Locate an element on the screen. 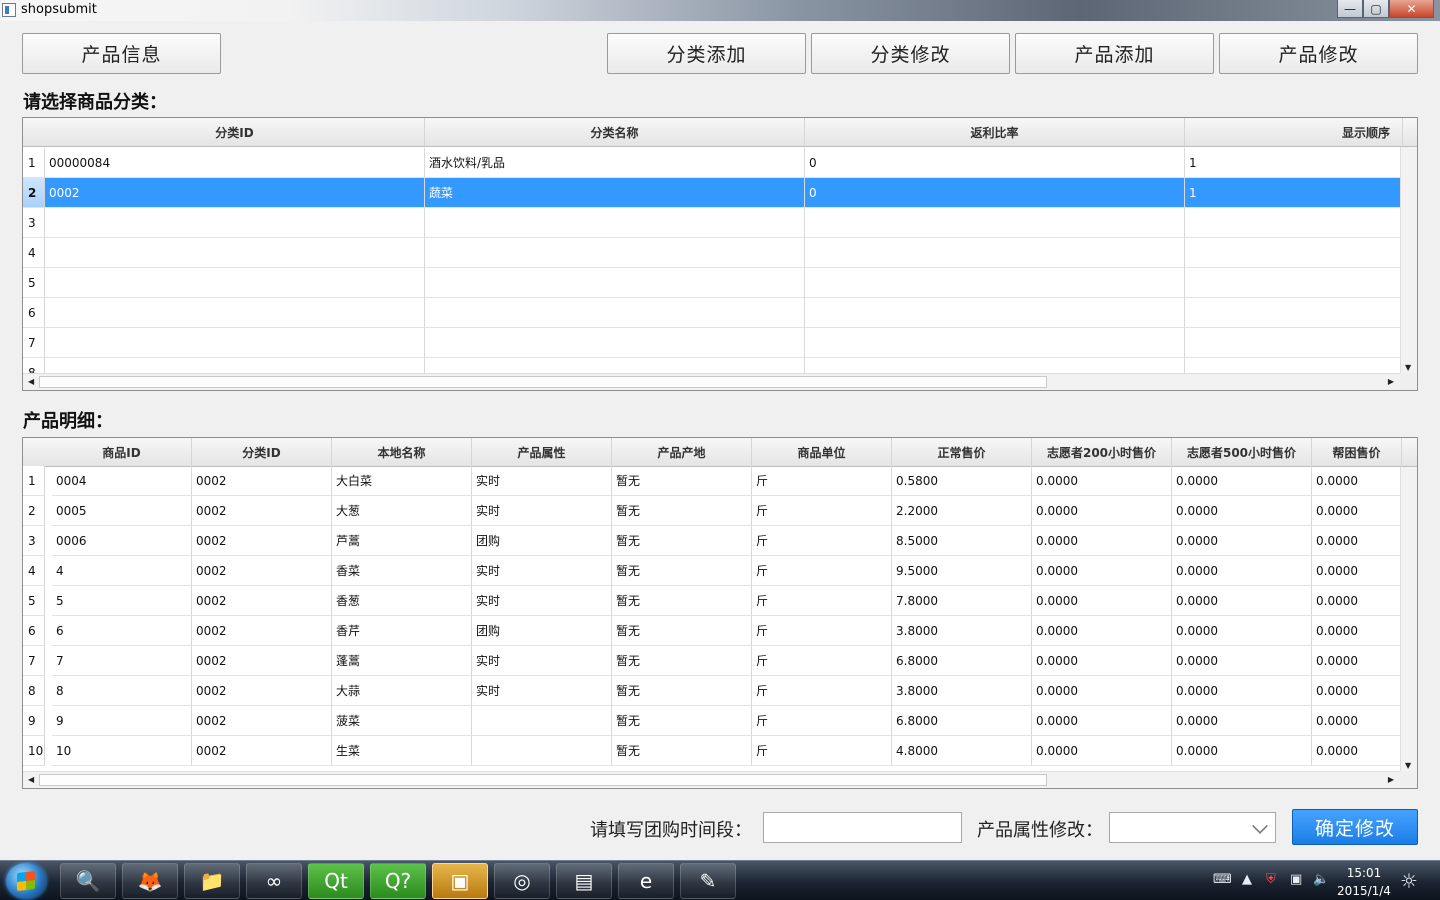  table-cell: 香葱 is located at coordinates (402, 601).